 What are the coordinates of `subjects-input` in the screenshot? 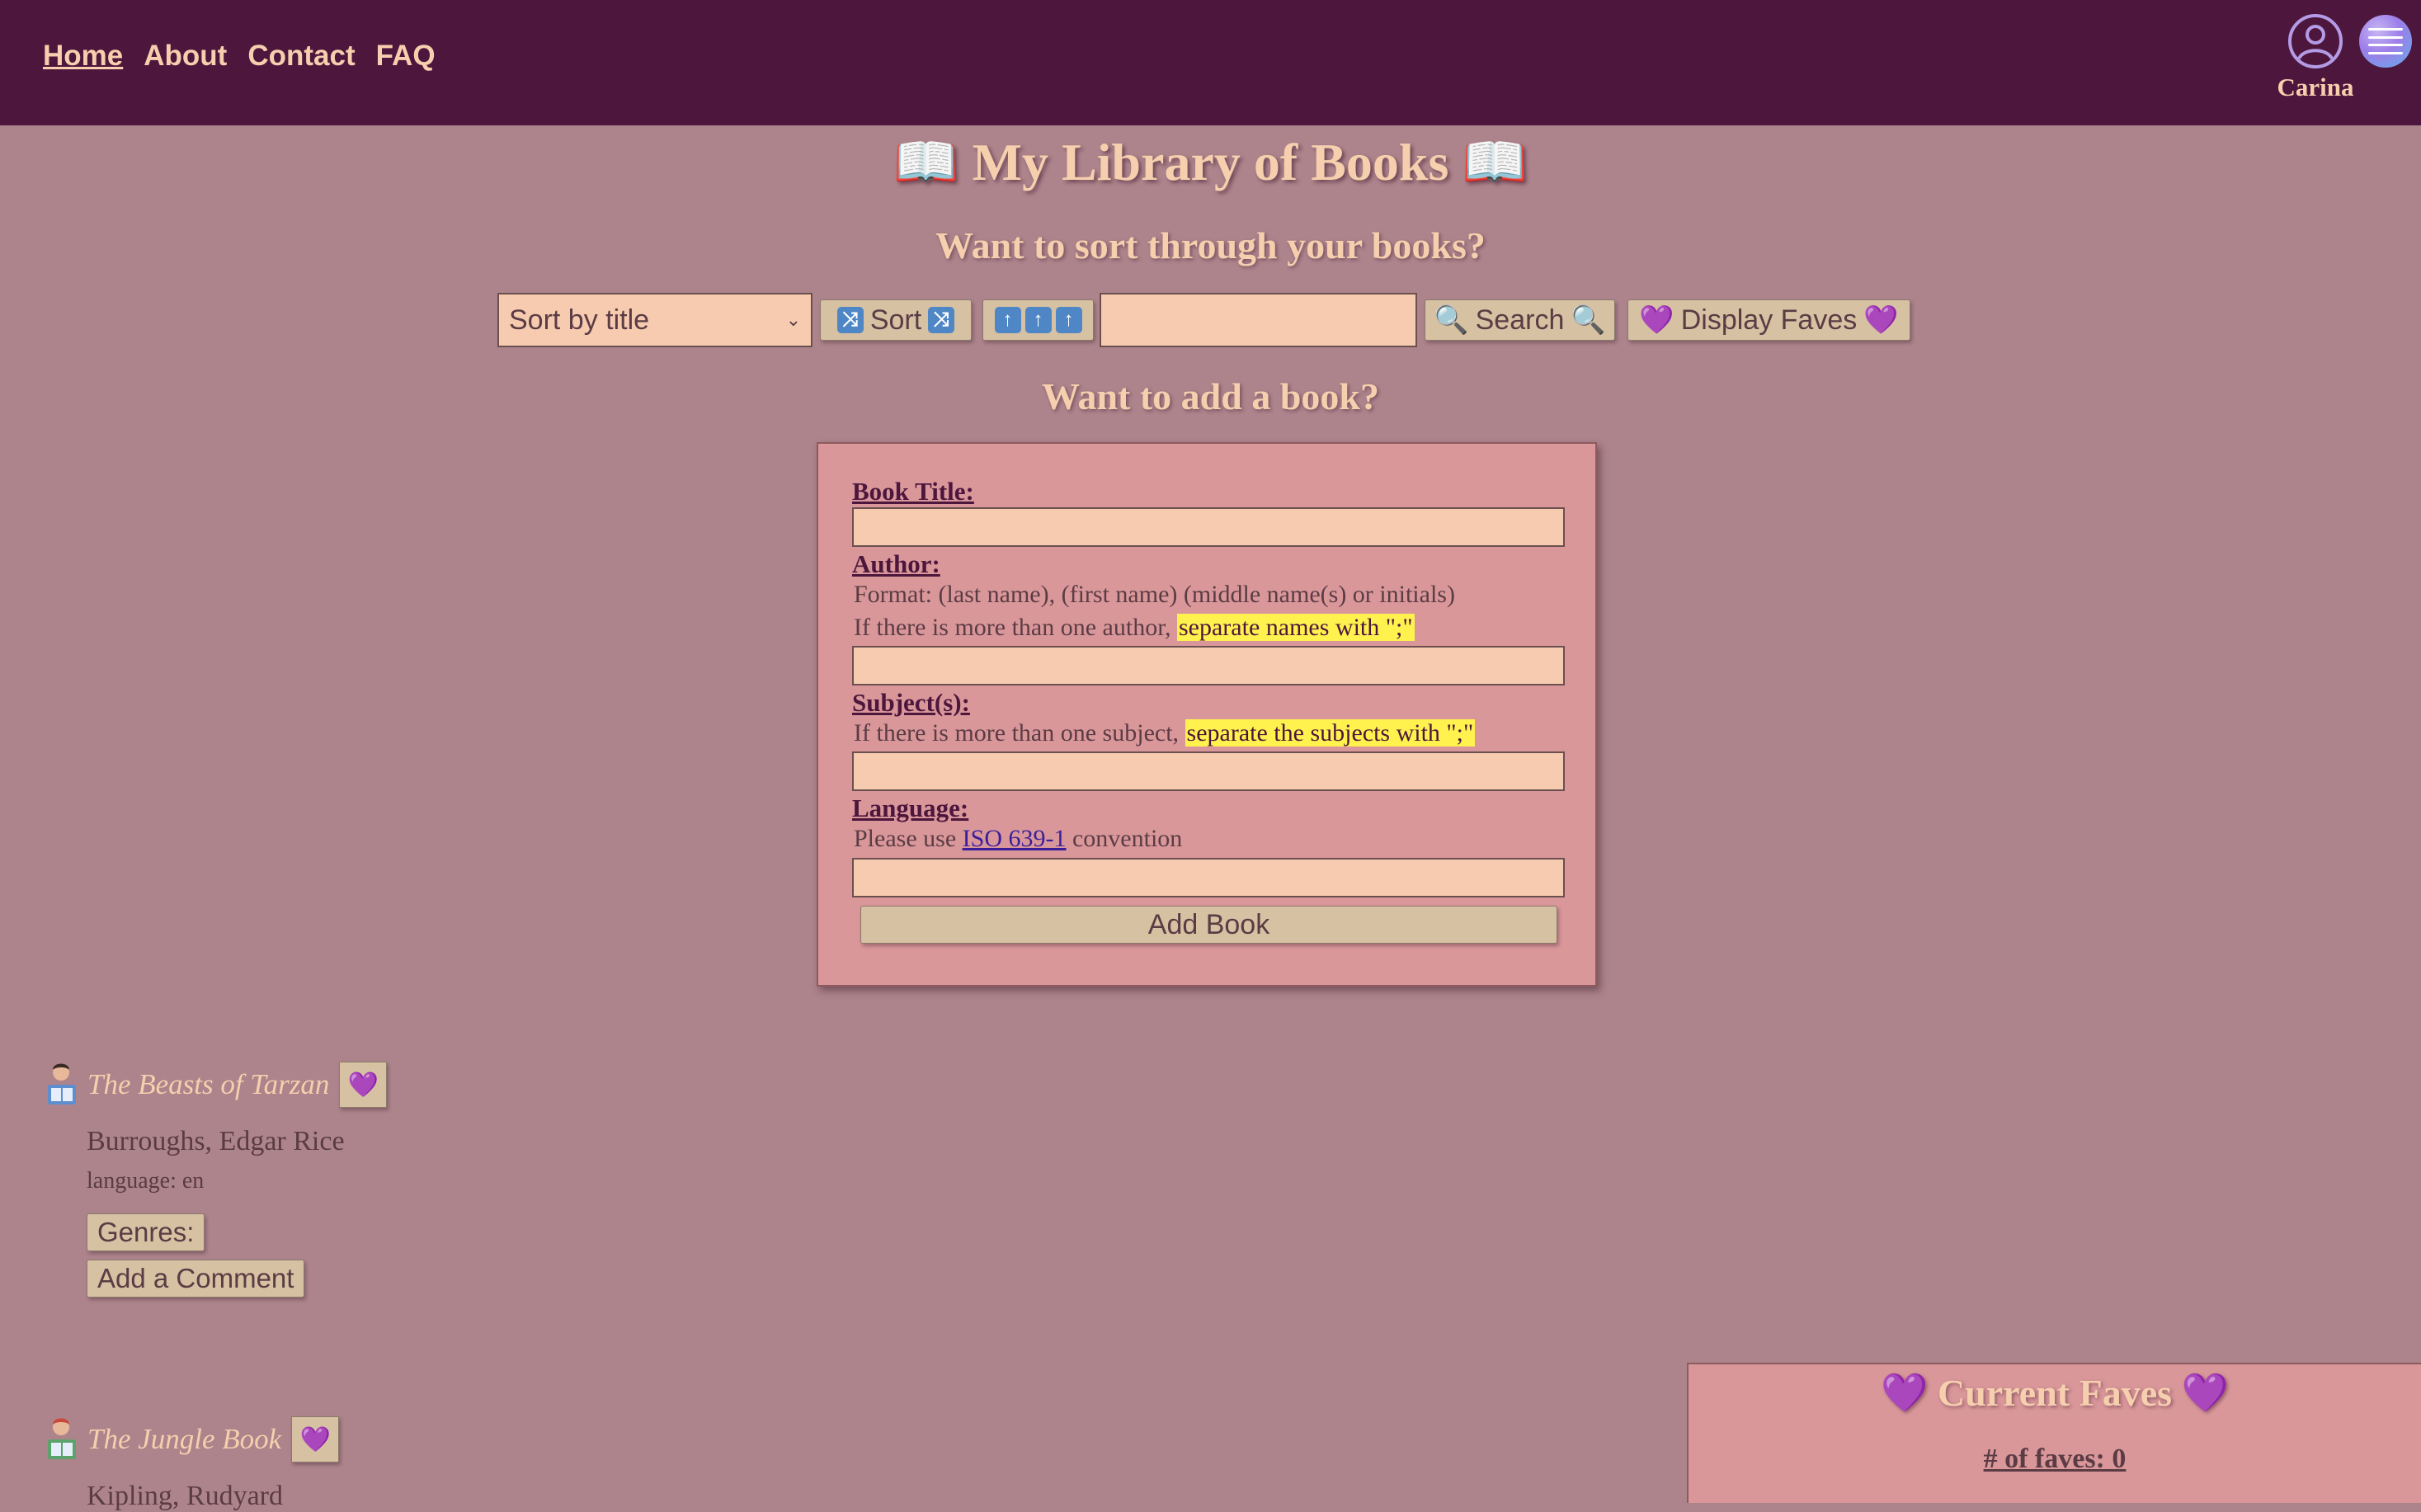 It's located at (1208, 771).